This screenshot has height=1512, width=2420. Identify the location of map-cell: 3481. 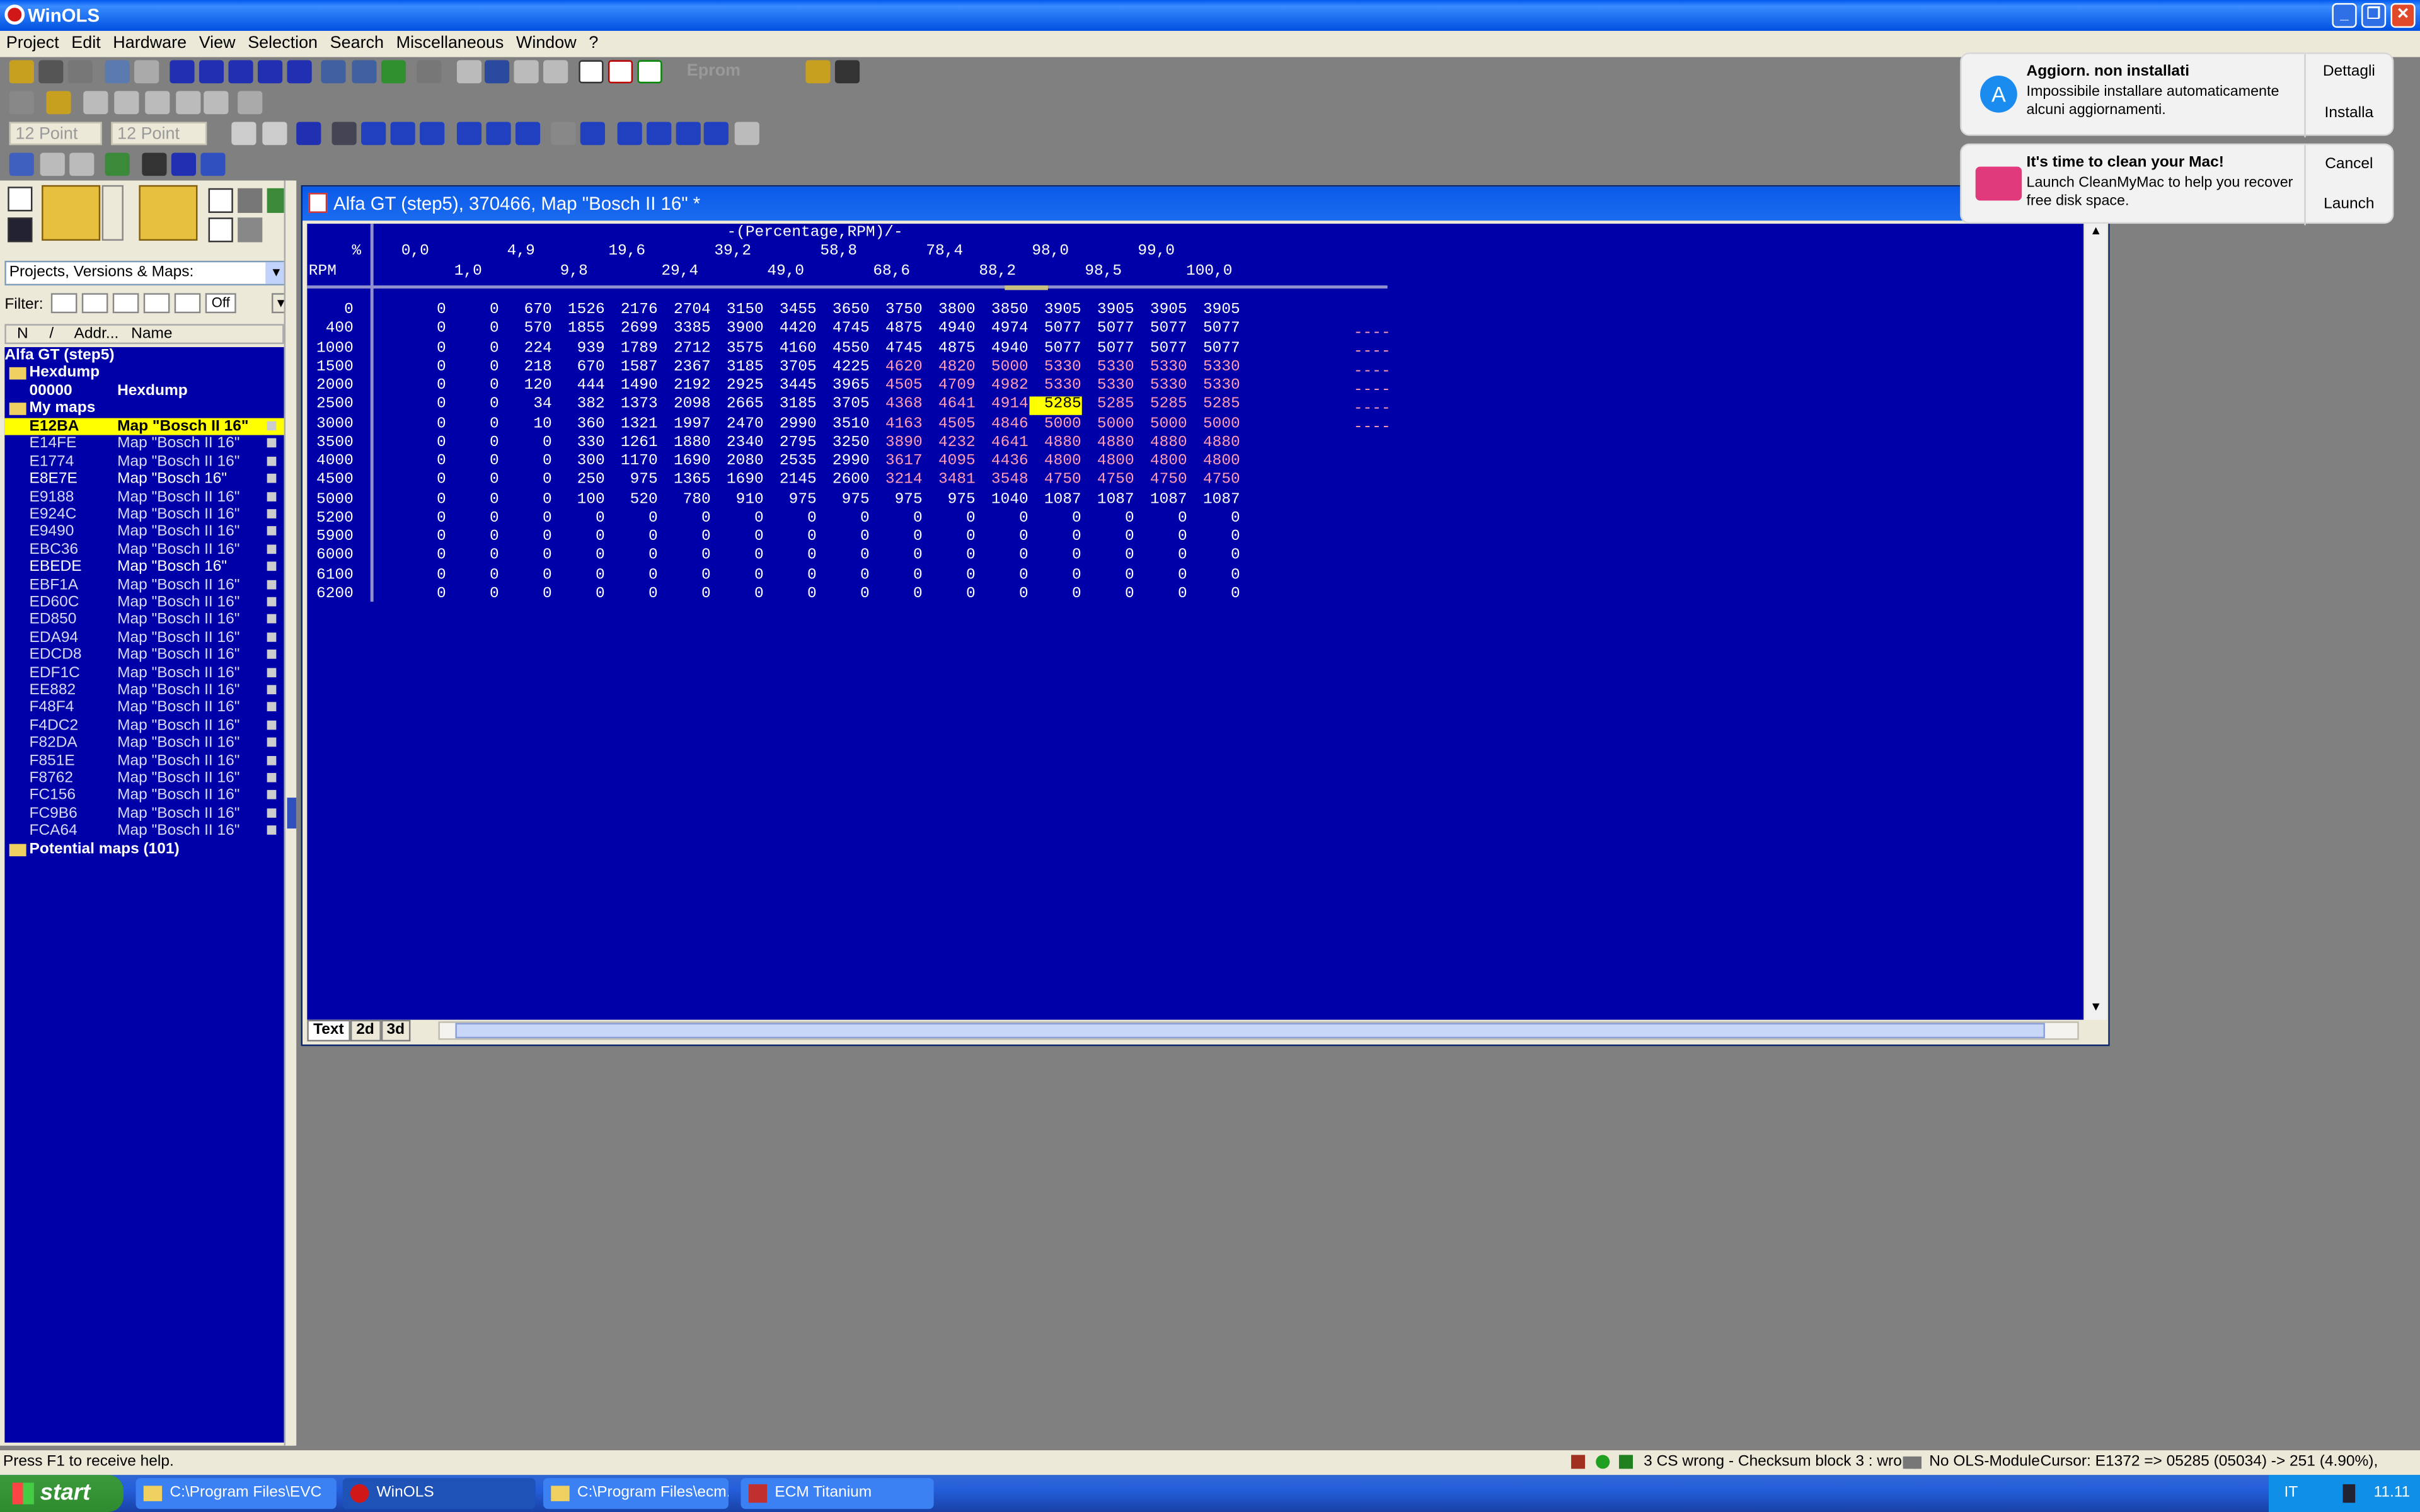
(950, 481).